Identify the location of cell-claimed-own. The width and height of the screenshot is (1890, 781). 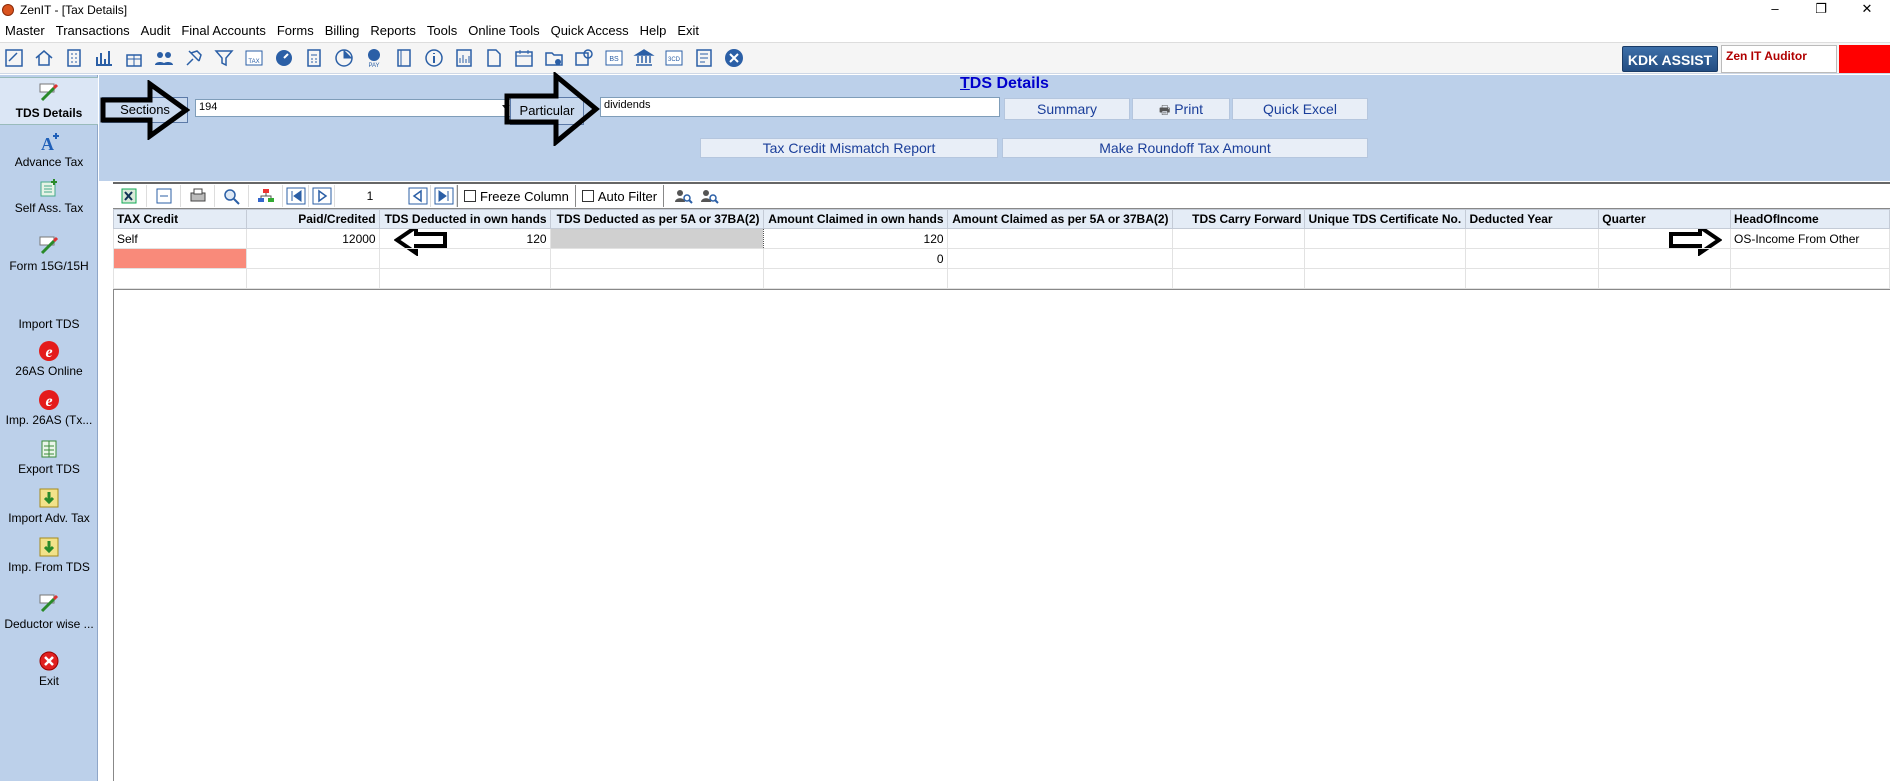
(855, 278).